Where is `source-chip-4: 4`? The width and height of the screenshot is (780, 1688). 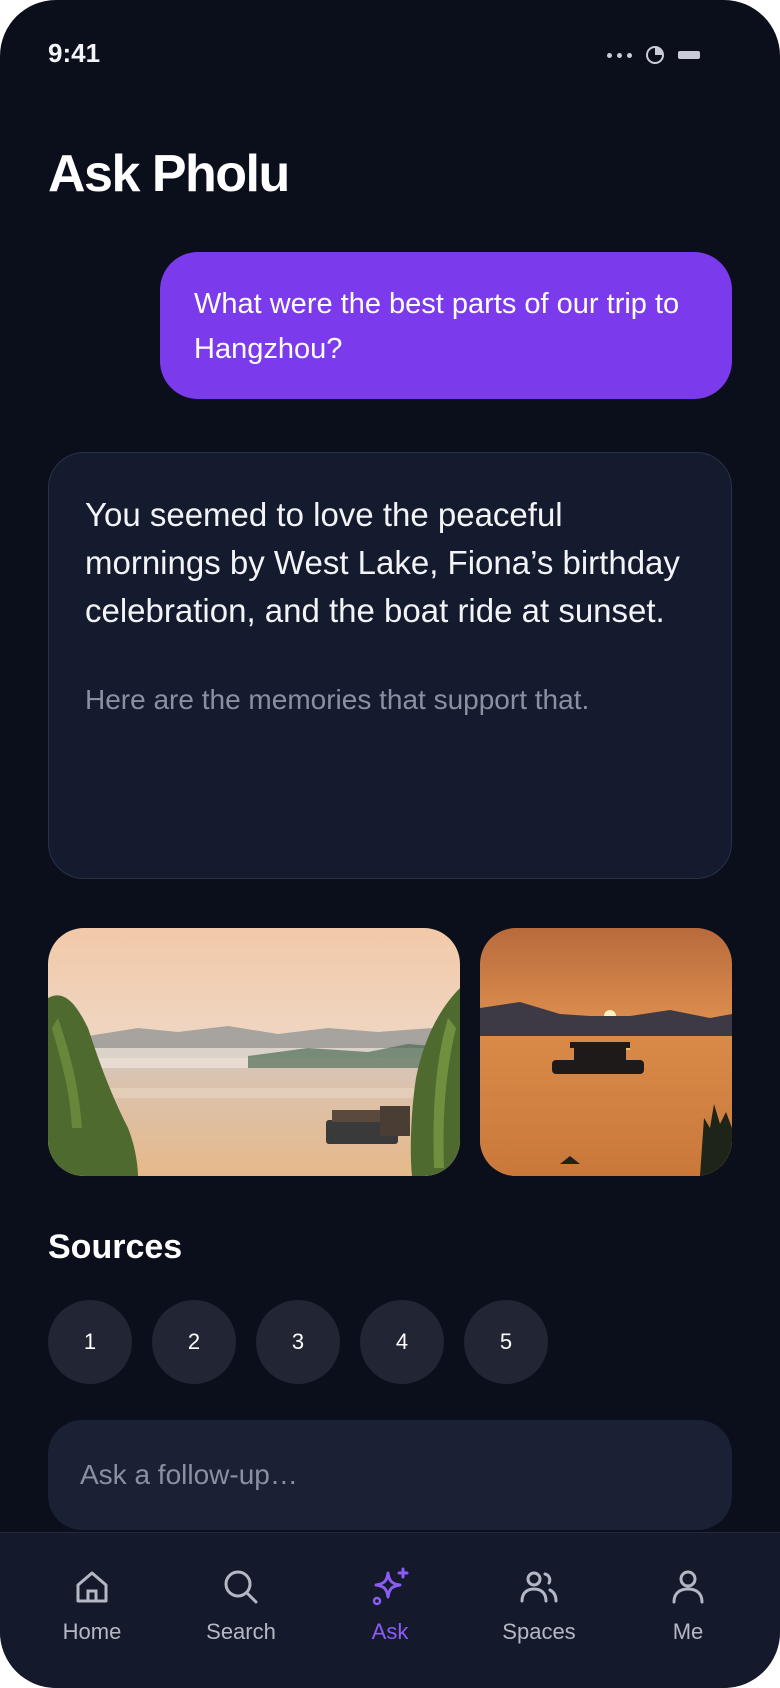
source-chip-4: 4 is located at coordinates (402, 1342).